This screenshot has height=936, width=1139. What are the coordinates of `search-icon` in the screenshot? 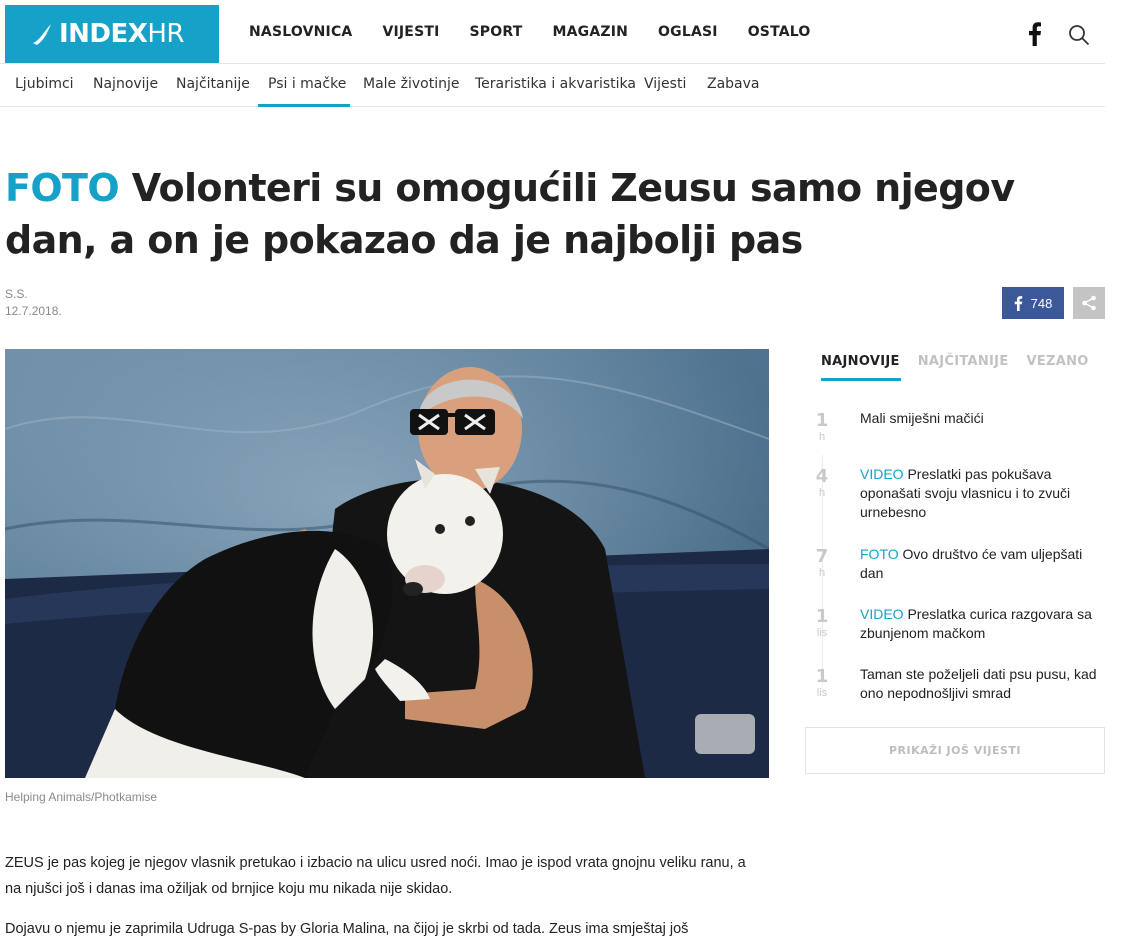 It's located at (1079, 35).